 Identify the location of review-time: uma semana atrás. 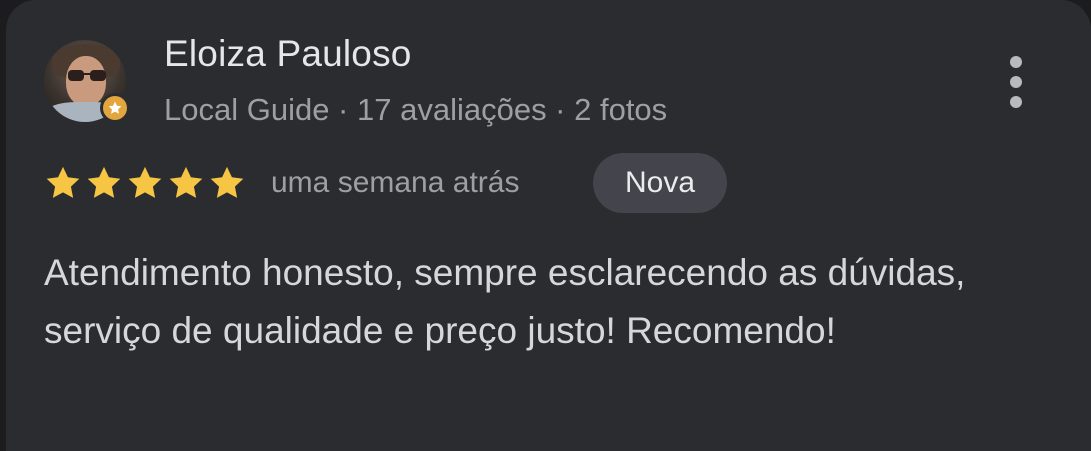
(395, 182).